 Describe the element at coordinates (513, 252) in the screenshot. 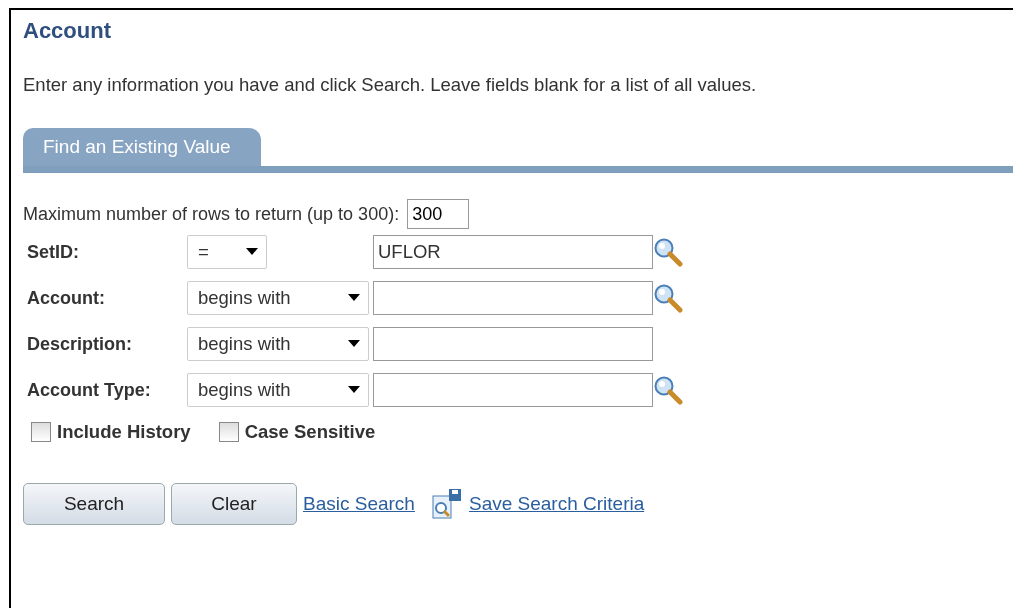

I see `search-field: UFLOR` at that location.